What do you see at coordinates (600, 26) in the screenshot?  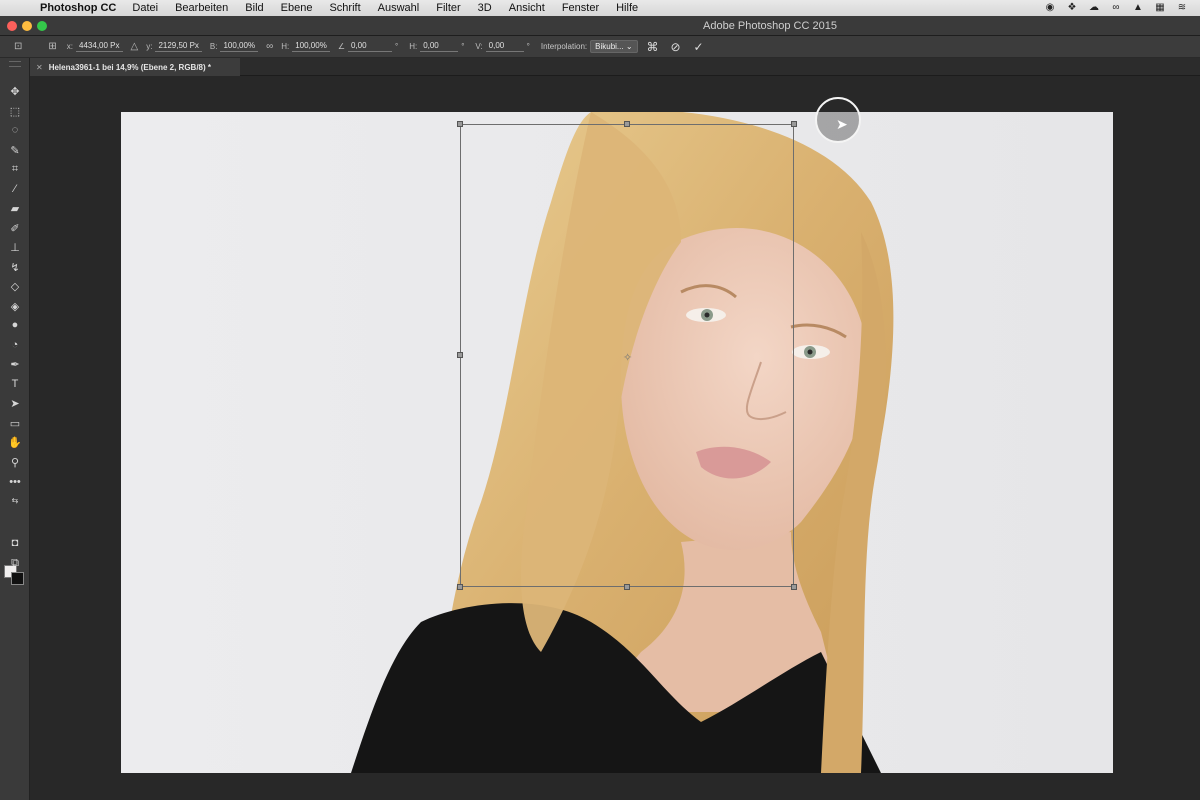 I see `window-title-bar: Adobe Photoshop CC 2015` at bounding box center [600, 26].